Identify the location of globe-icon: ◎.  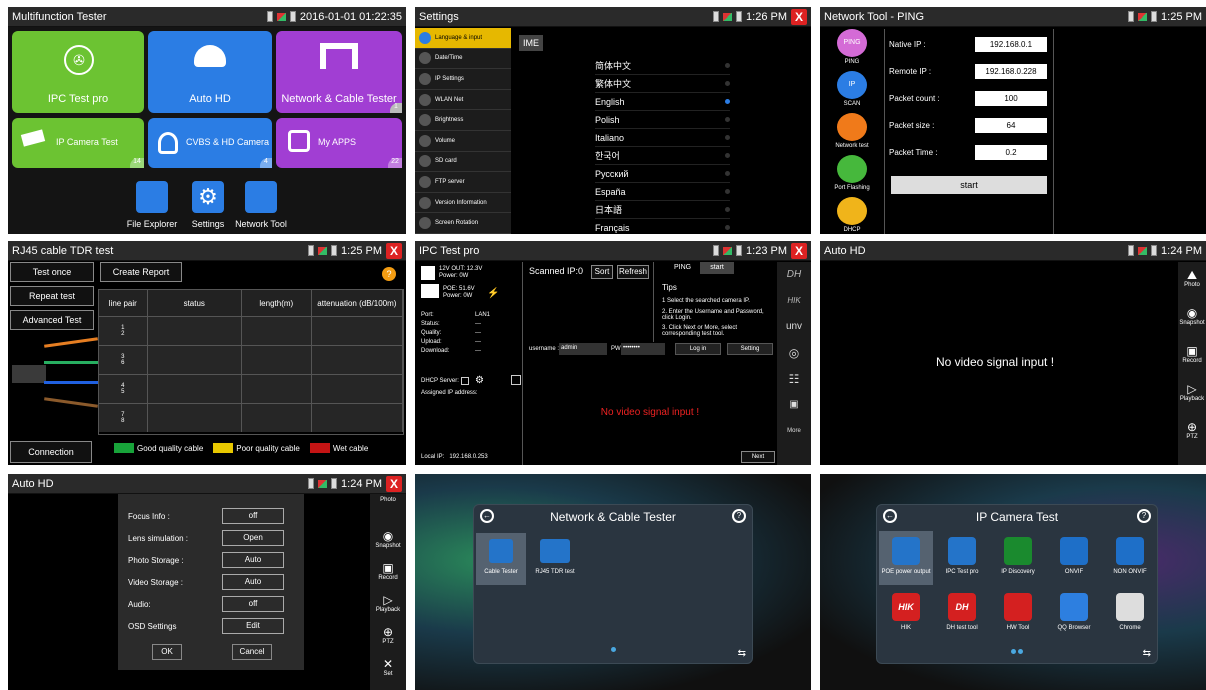
(794, 353).